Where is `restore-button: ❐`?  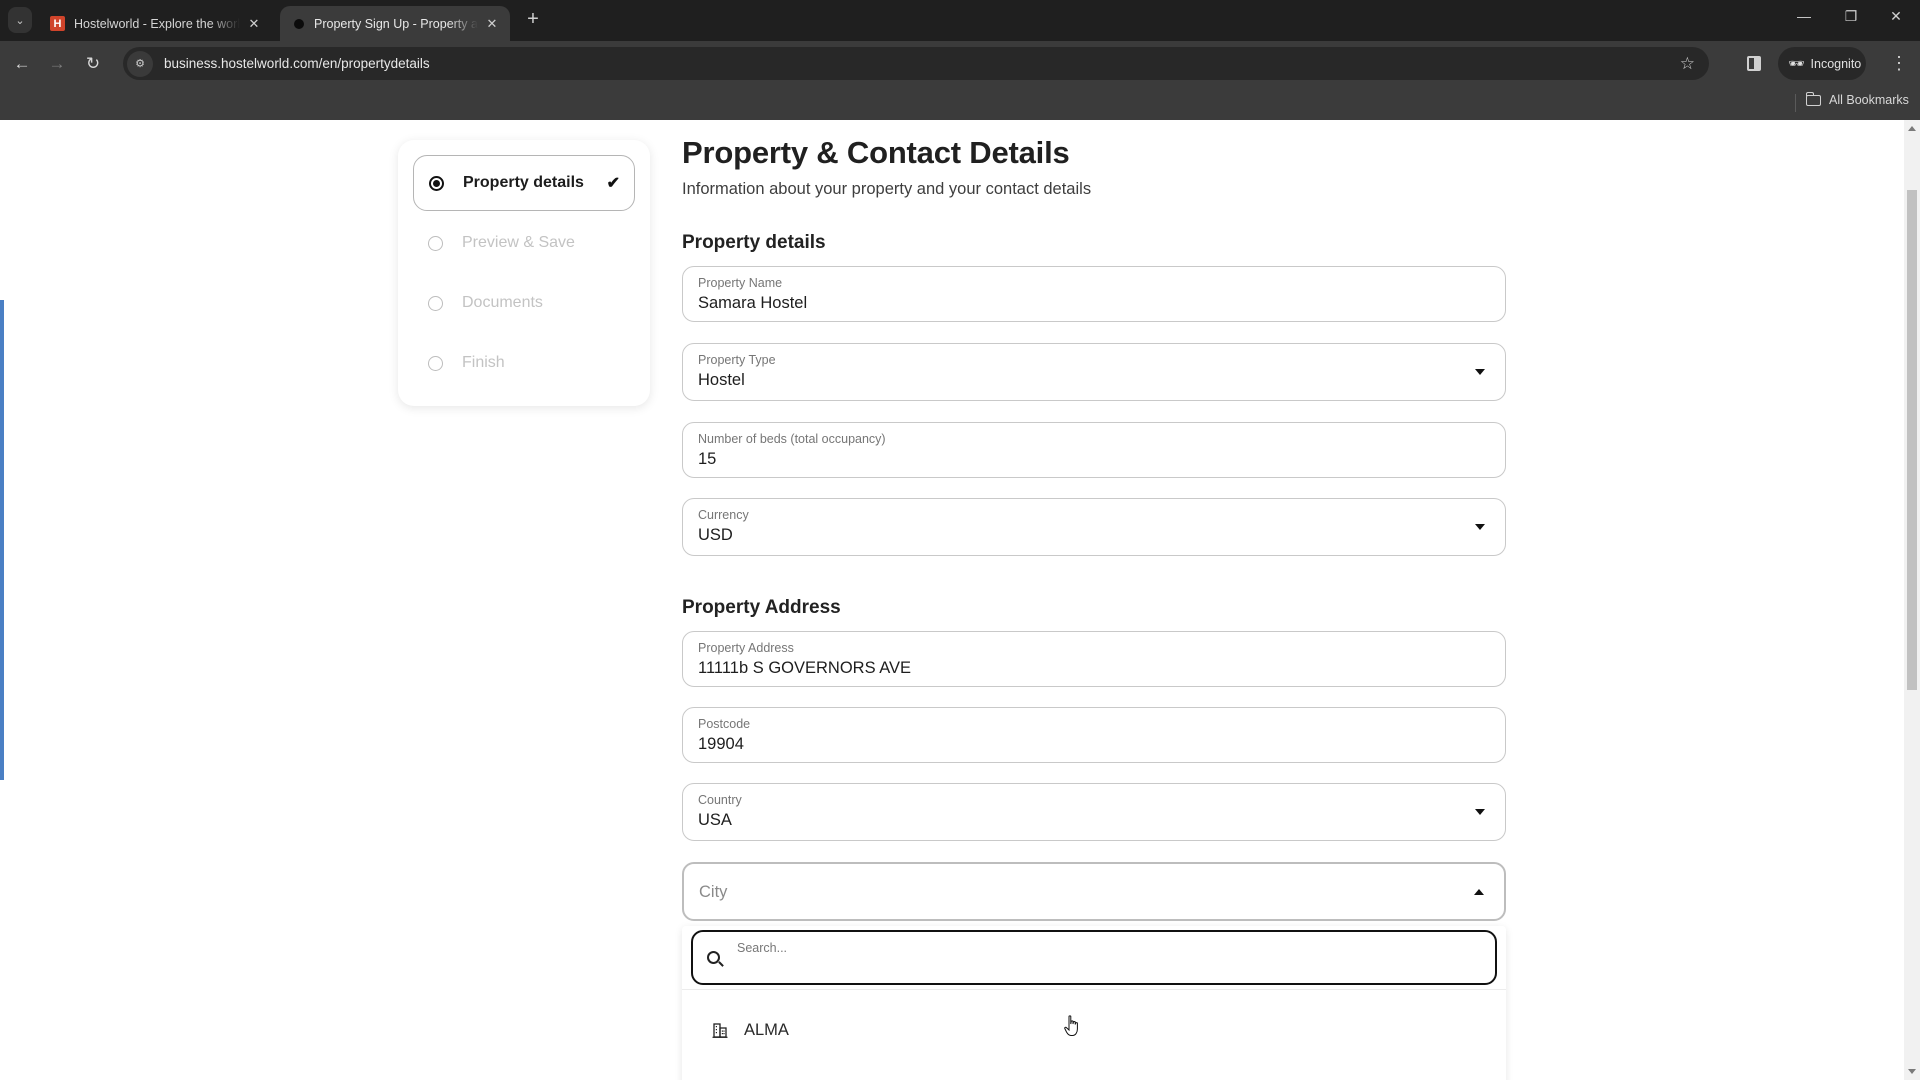
restore-button: ❐ is located at coordinates (1851, 16).